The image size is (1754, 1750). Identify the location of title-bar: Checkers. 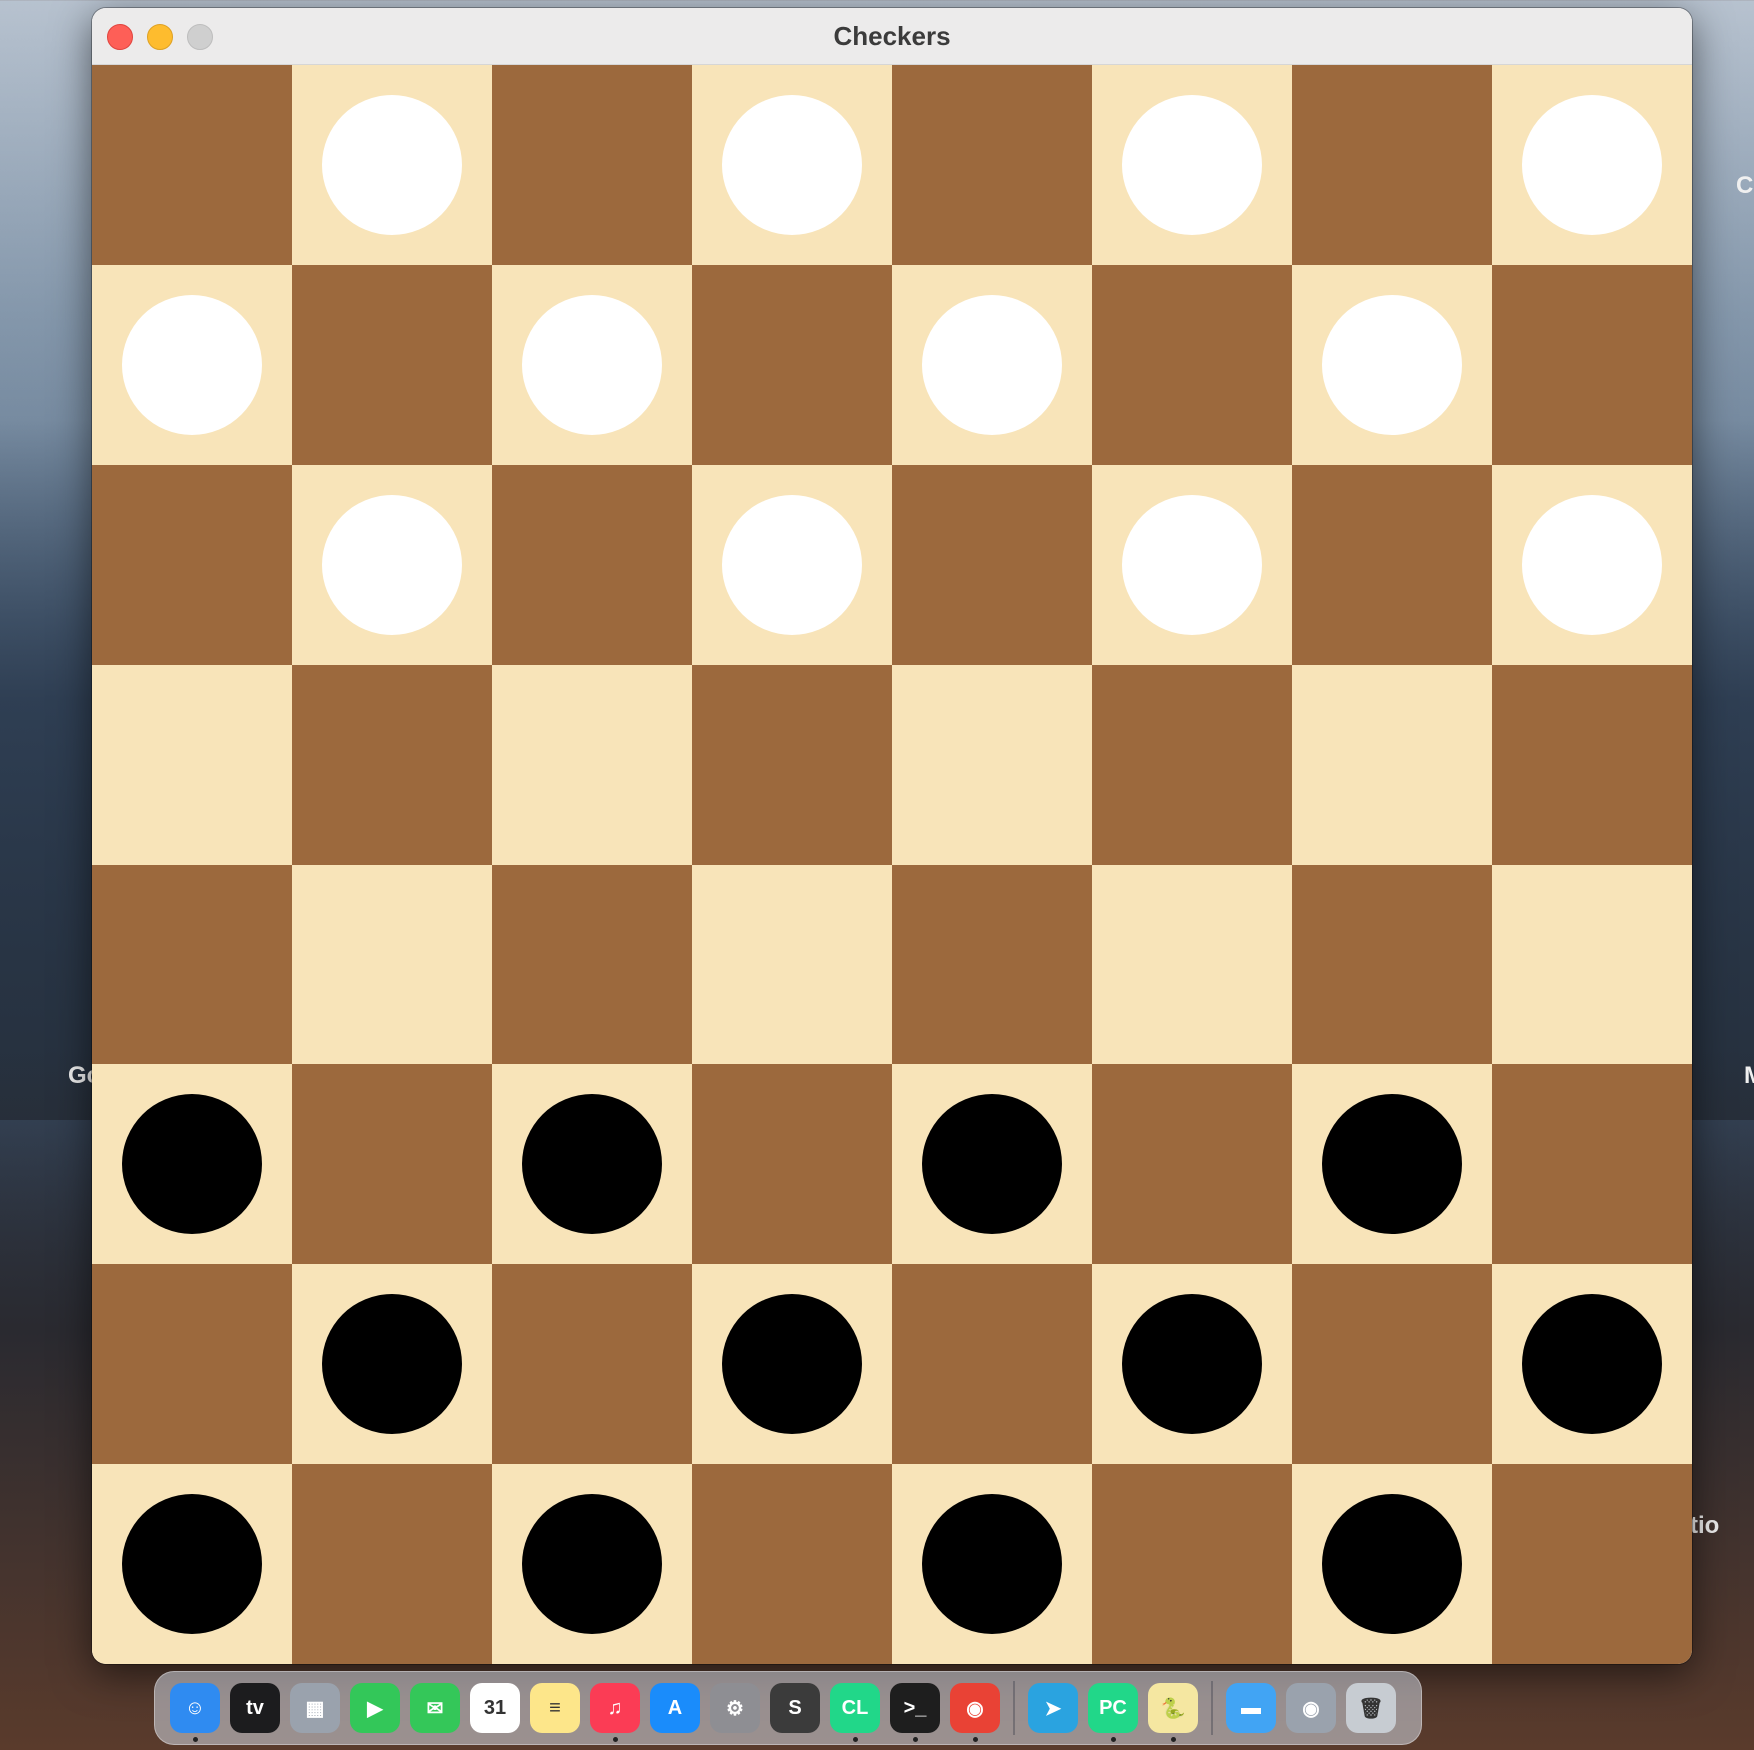
(892, 36).